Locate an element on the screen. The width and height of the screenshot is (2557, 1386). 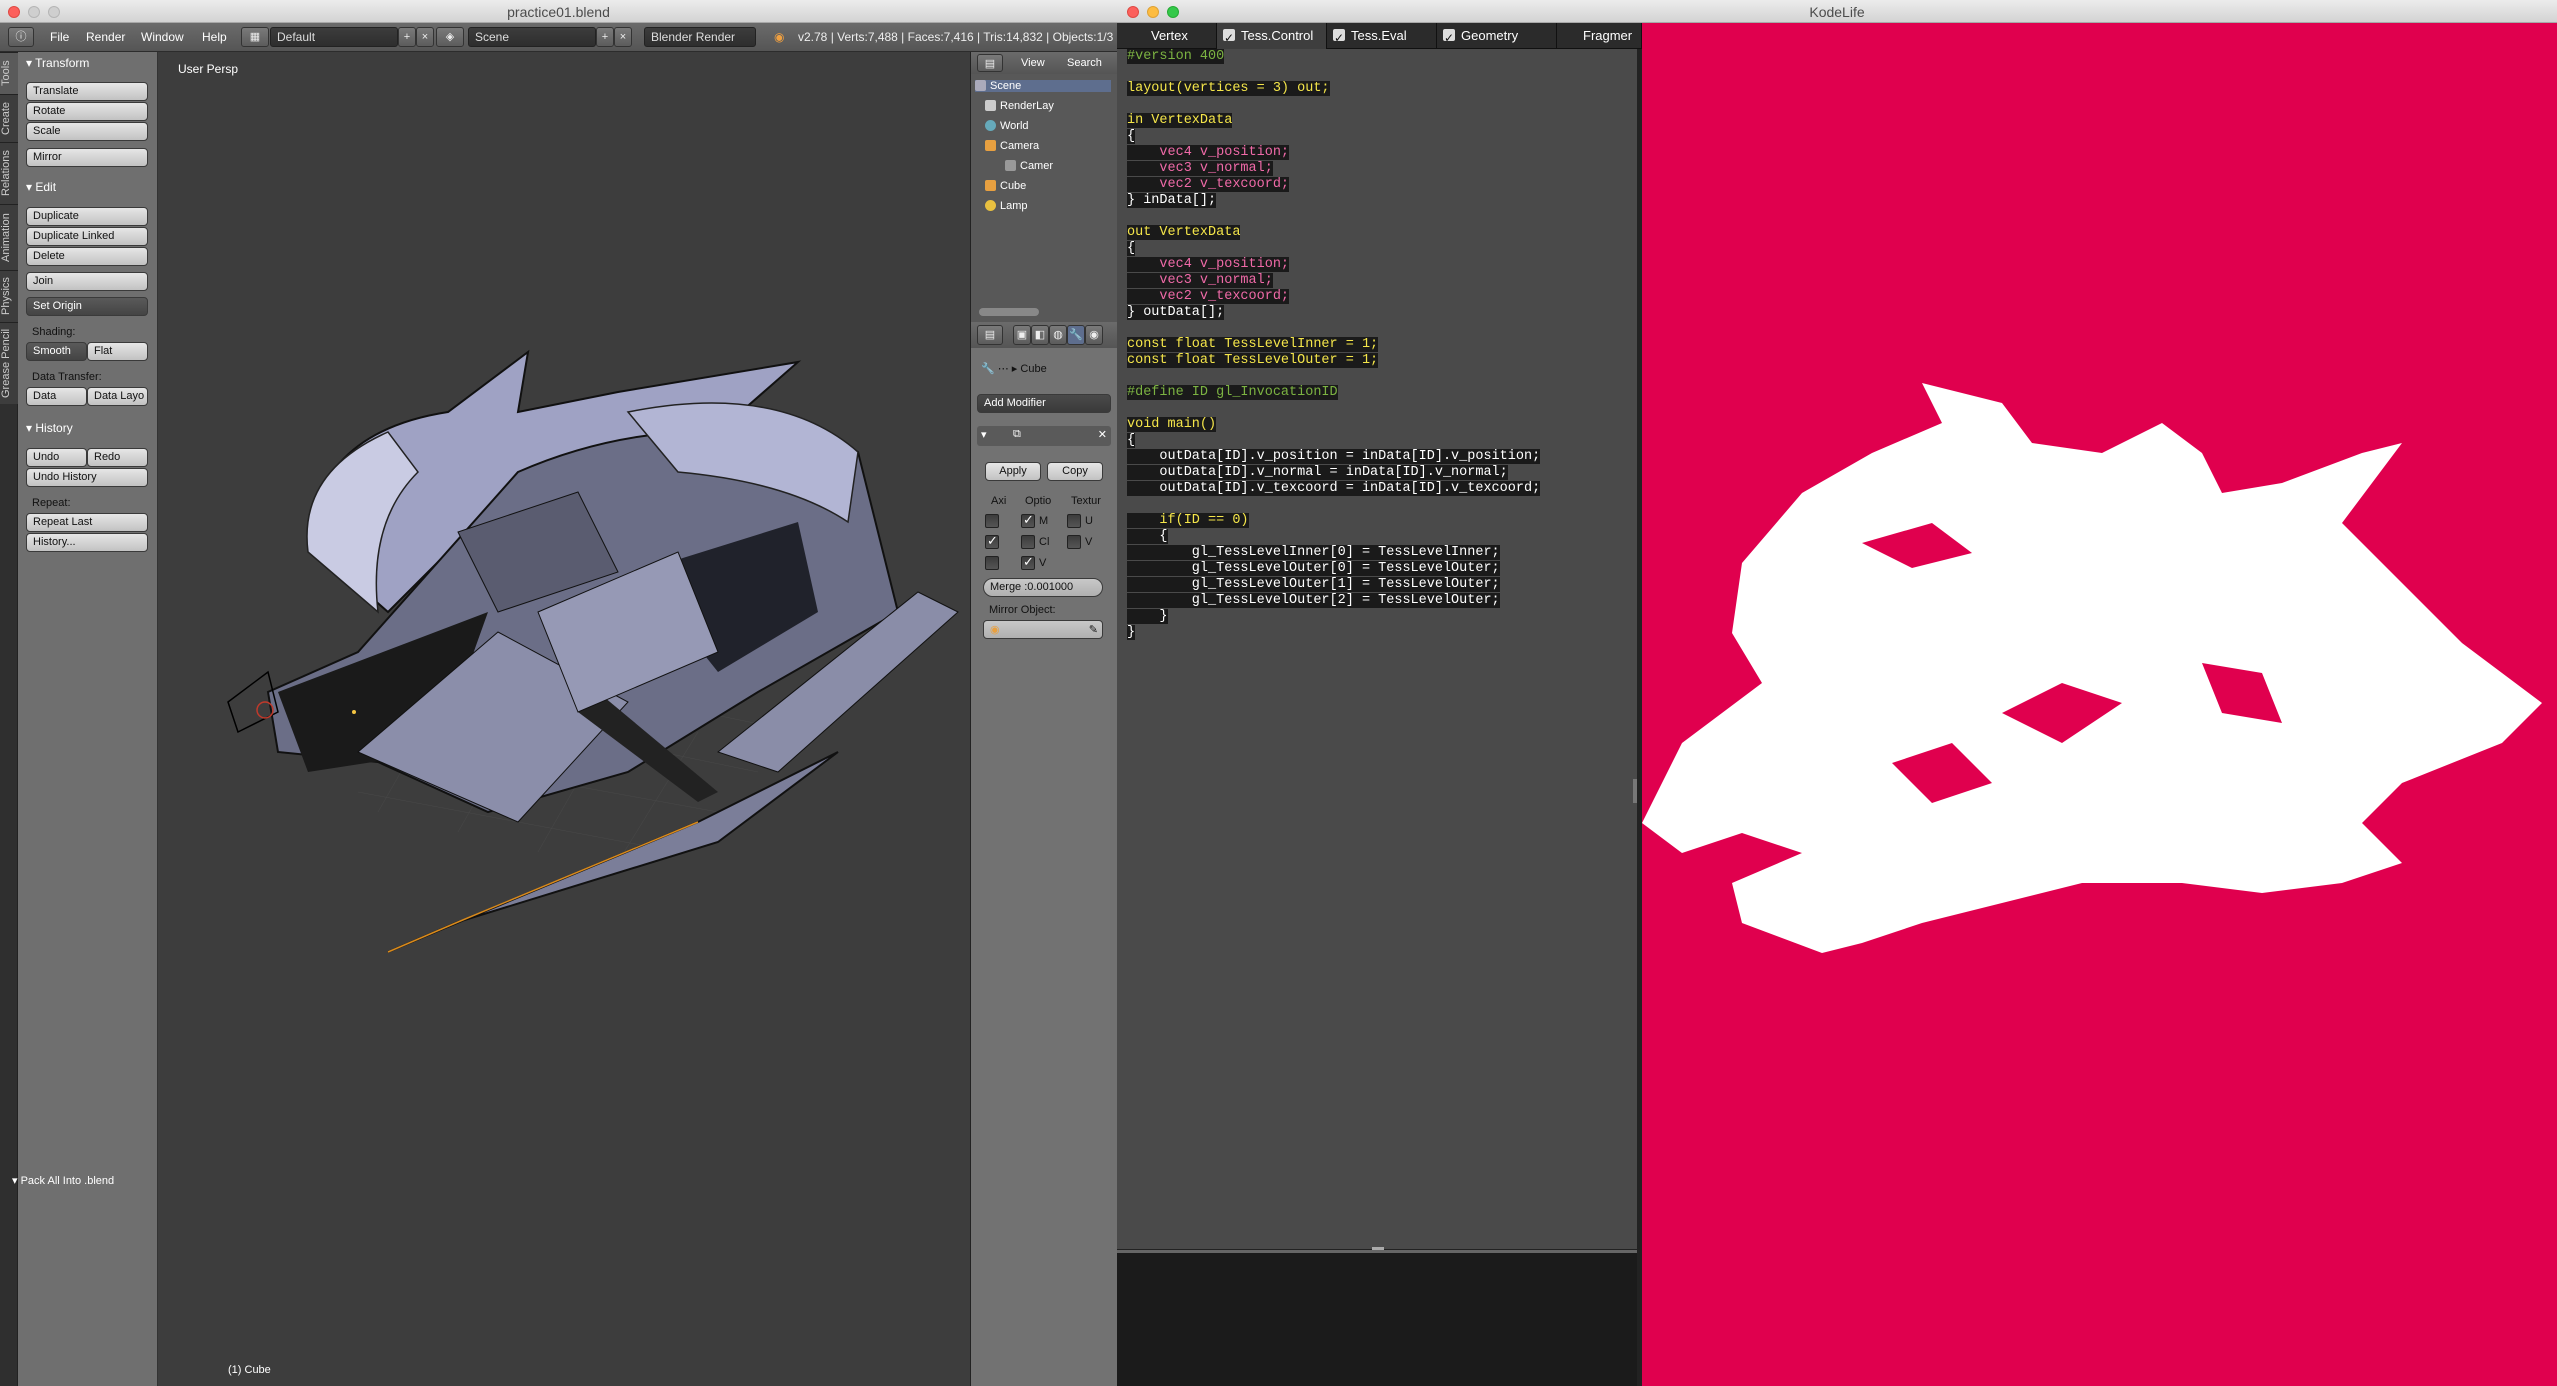
world-tab-icon: ◍ is located at coordinates (1058, 335).